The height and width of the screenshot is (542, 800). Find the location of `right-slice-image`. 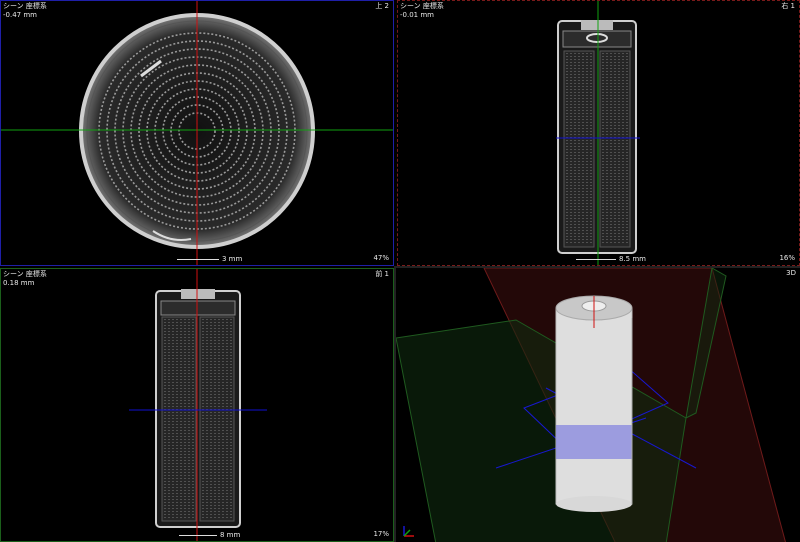

right-slice-image is located at coordinates (598, 133).